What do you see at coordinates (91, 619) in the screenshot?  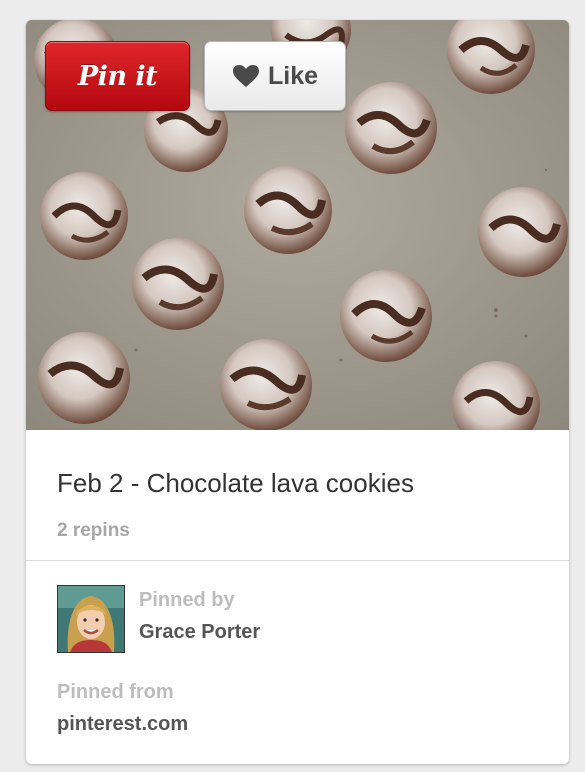 I see `pinner-avatar-icon` at bounding box center [91, 619].